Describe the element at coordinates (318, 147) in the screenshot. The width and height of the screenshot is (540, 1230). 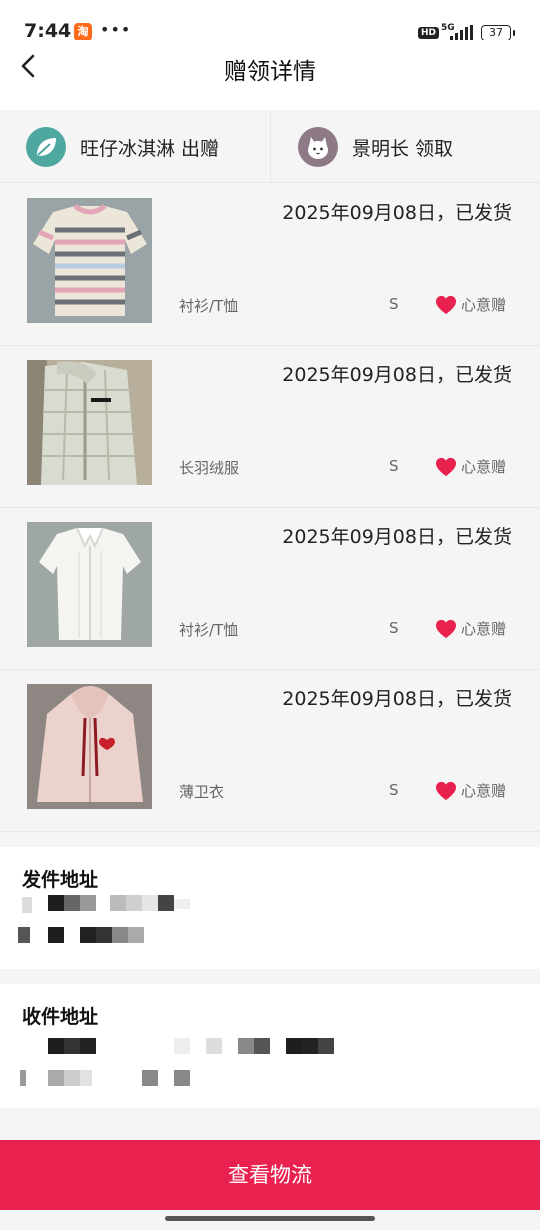
I see `cat-avatar-icon` at that location.